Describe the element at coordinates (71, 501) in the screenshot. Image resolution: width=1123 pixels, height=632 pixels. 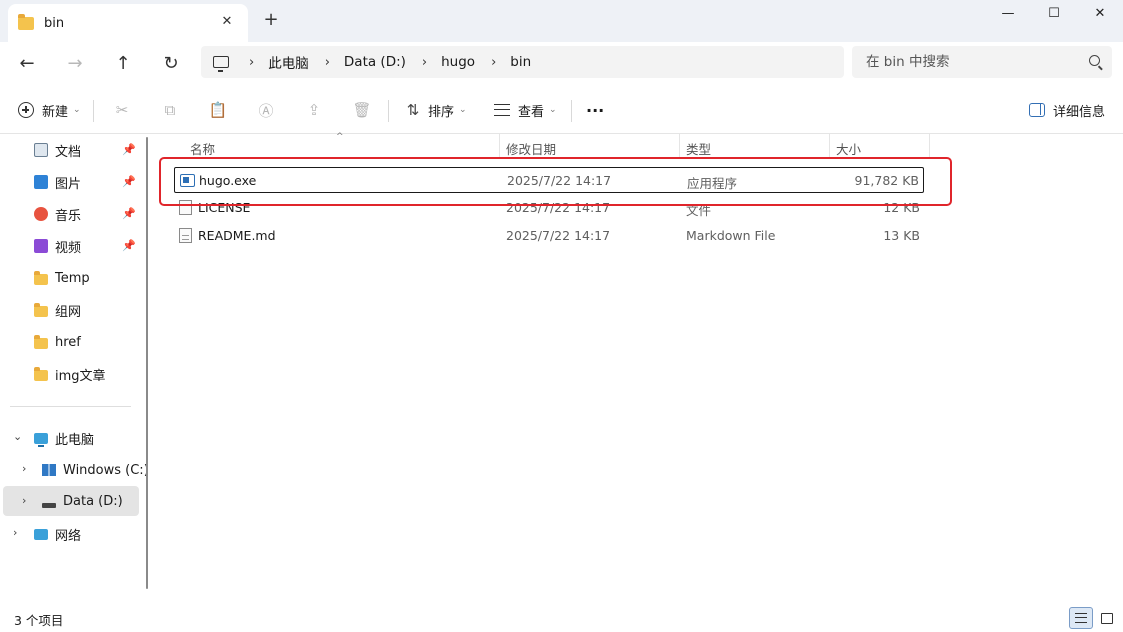
I see `sidebar-item-data-d: › Data (D:)` at that location.